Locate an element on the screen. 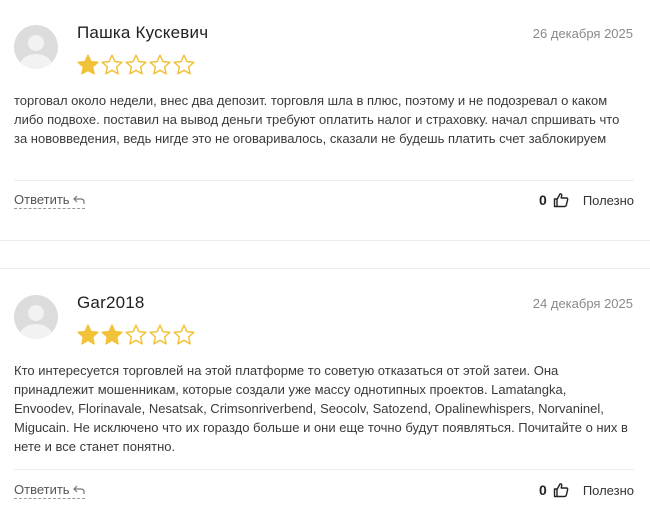  review-author: Пашка Кускевич is located at coordinates (143, 32).